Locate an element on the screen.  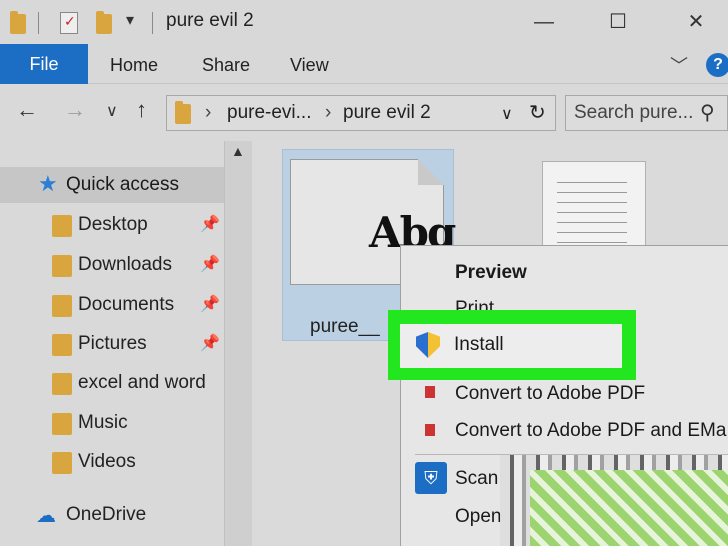
menu-item-preview: Preview is located at coordinates (491, 273).